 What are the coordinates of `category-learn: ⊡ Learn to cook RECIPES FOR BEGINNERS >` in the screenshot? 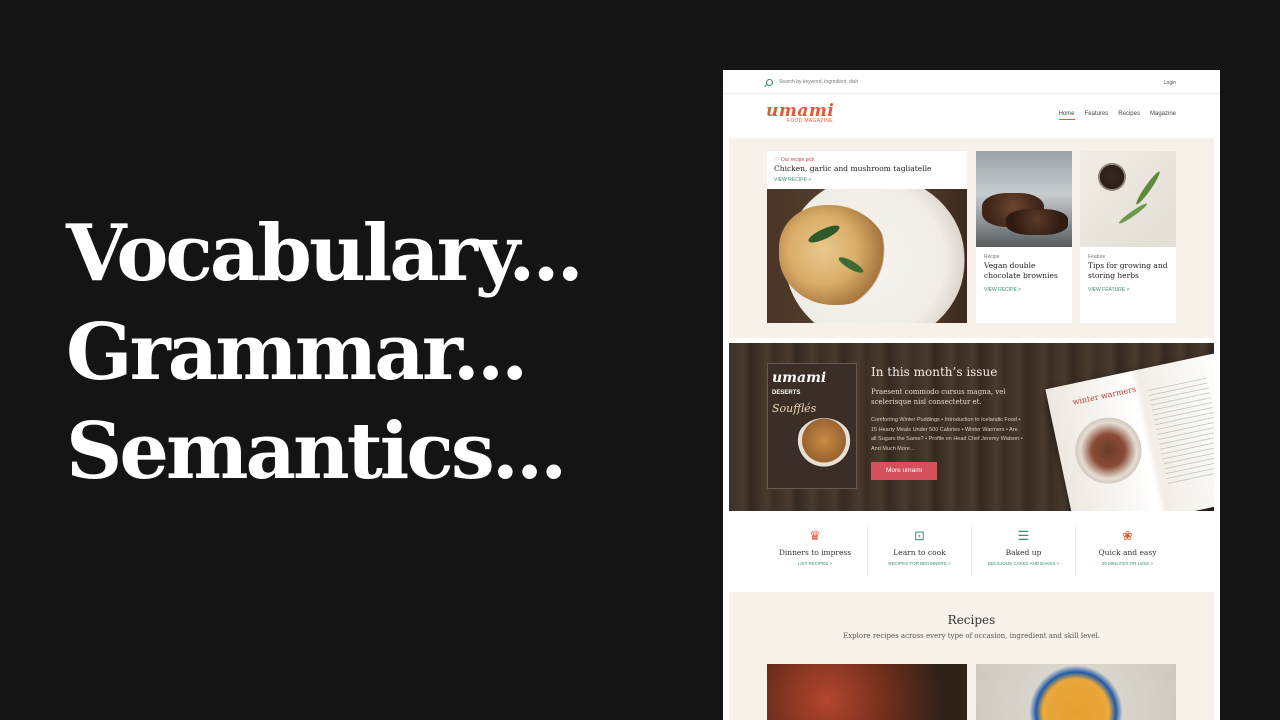 It's located at (919, 551).